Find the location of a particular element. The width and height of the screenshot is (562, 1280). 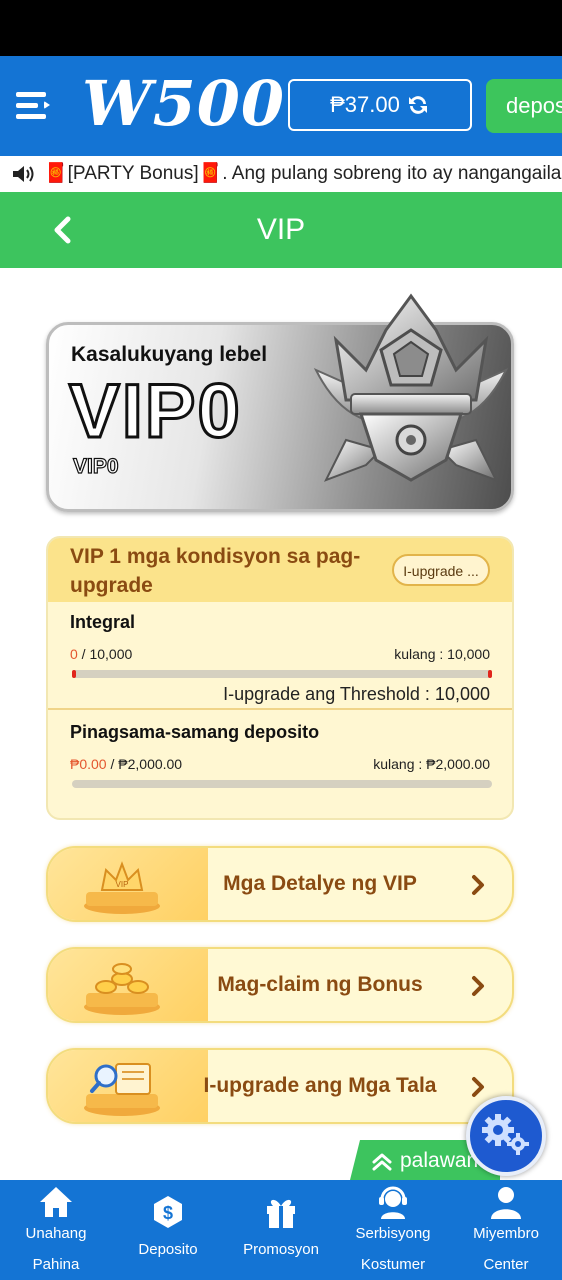

vip-details-button: VIP Mga Detalye ng VIP is located at coordinates (280, 884).